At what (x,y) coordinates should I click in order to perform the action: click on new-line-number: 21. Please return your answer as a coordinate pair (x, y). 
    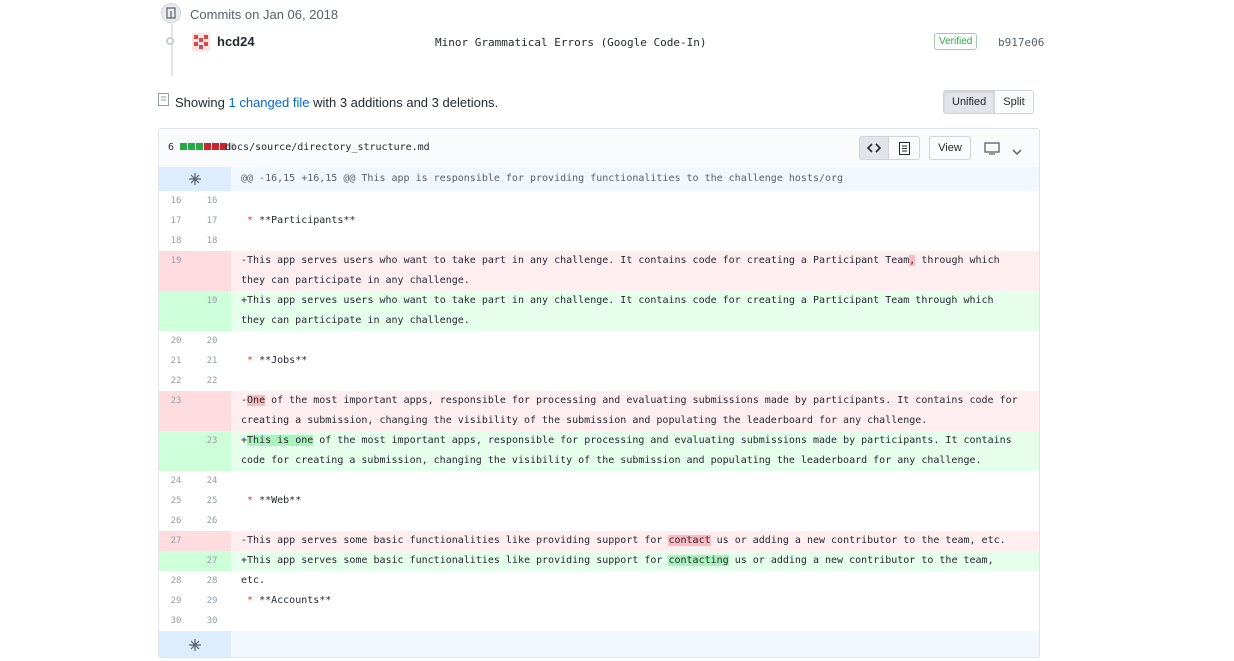
    Looking at the image, I should click on (213, 361).